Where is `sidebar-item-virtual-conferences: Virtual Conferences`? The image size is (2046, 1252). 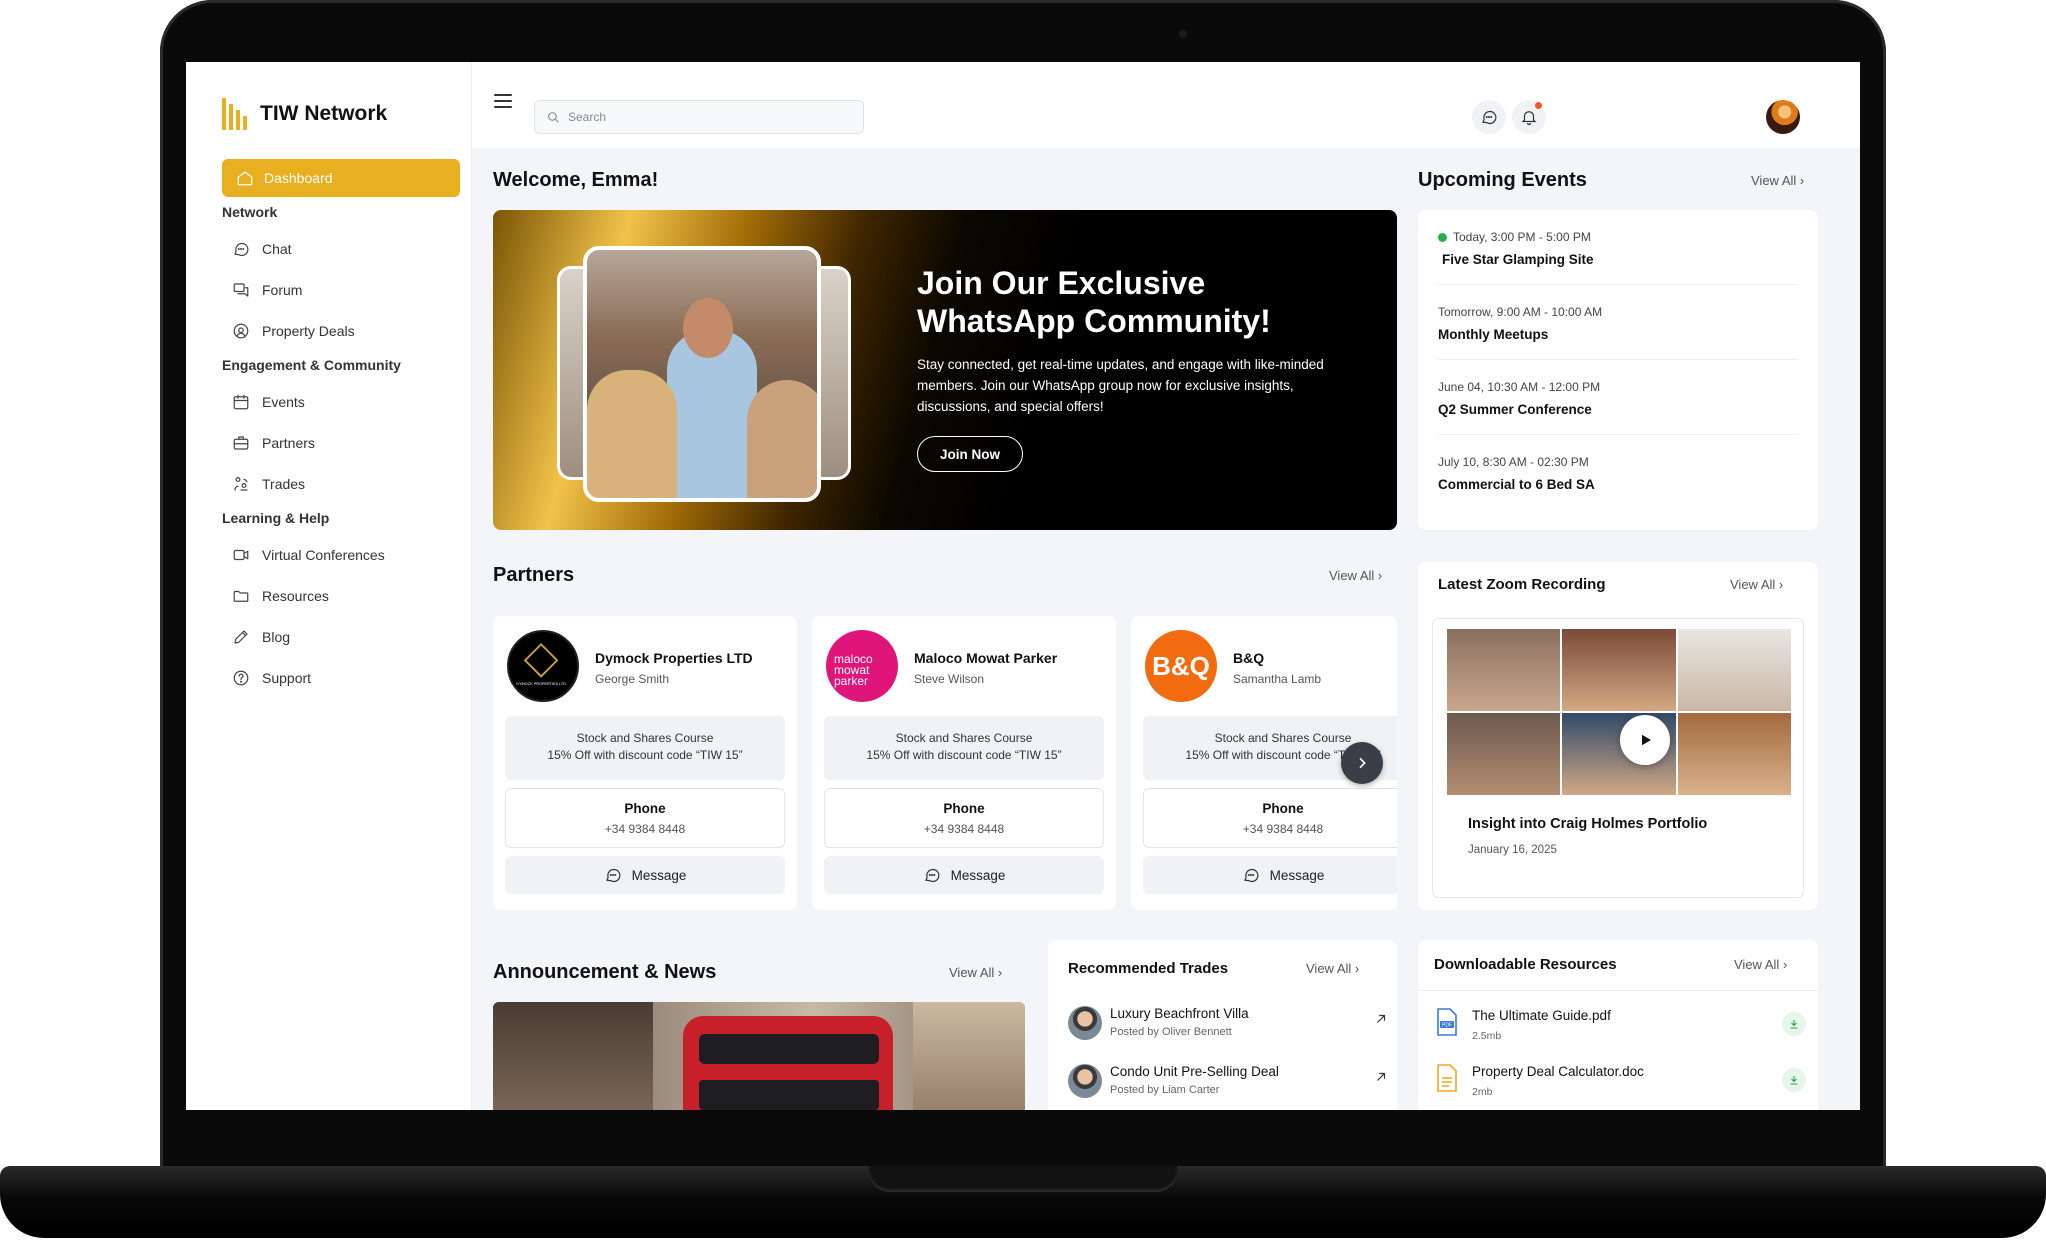 sidebar-item-virtual-conferences: Virtual Conferences is located at coordinates (308, 555).